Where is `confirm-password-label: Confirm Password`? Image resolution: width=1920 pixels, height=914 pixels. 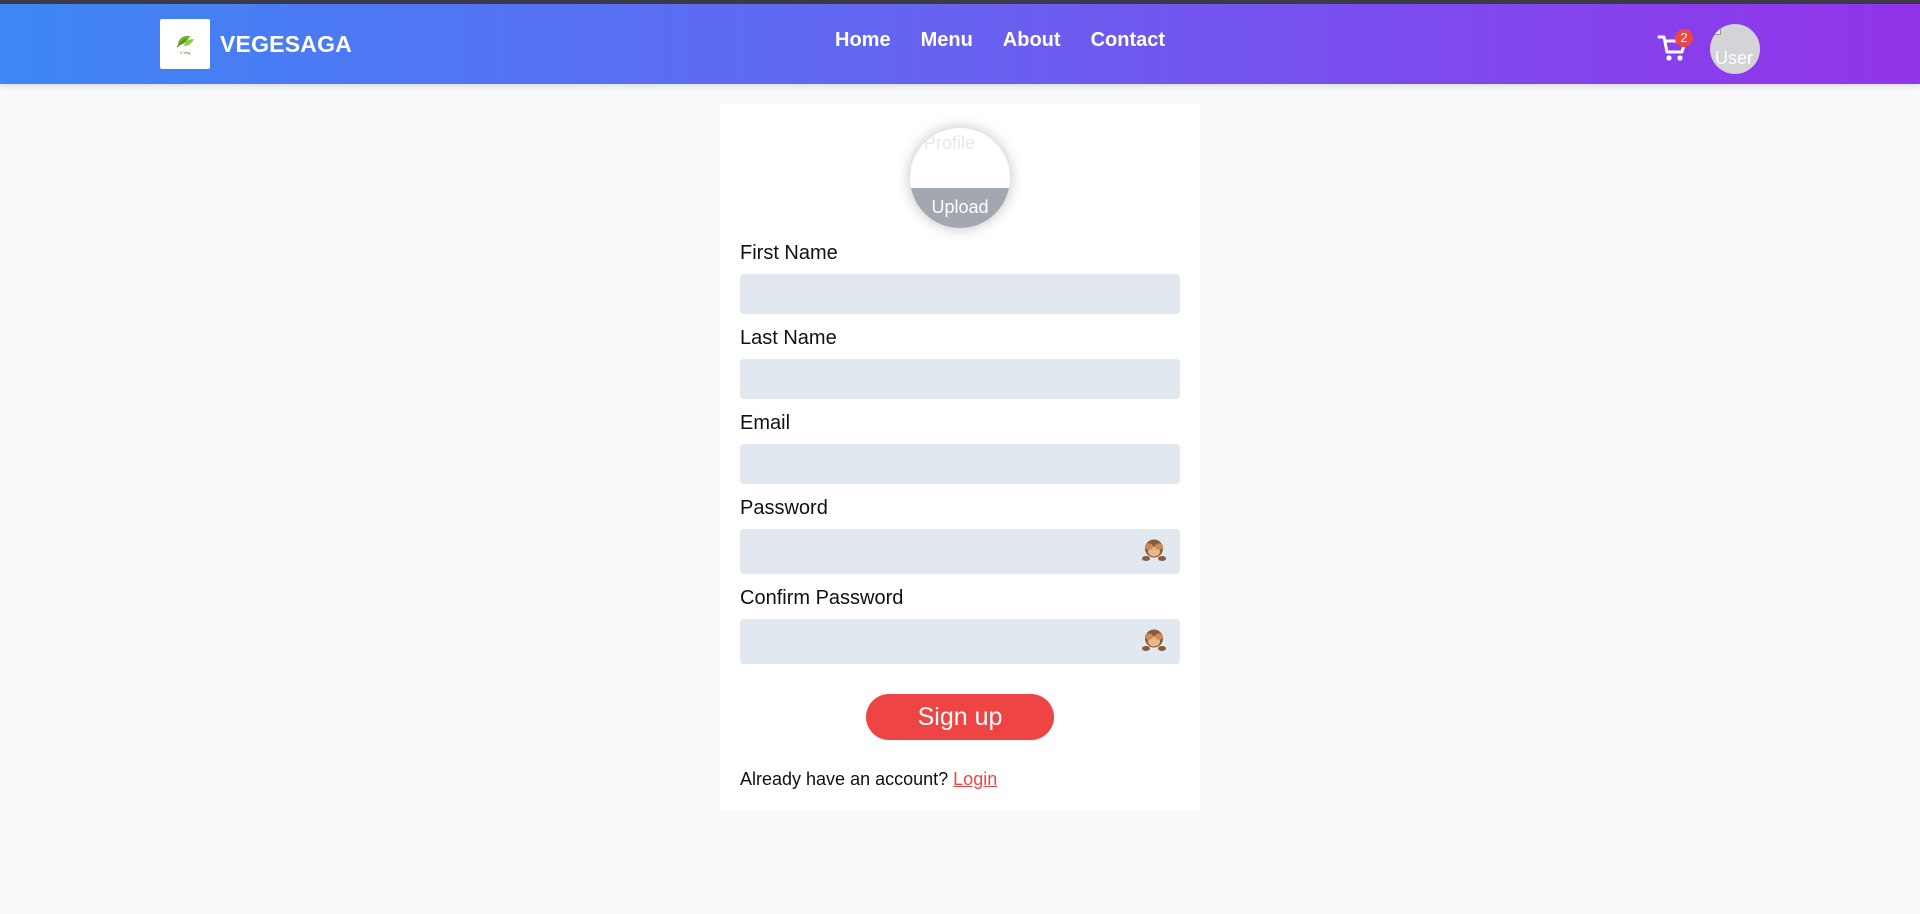
confirm-password-label: Confirm Password is located at coordinates (822, 598).